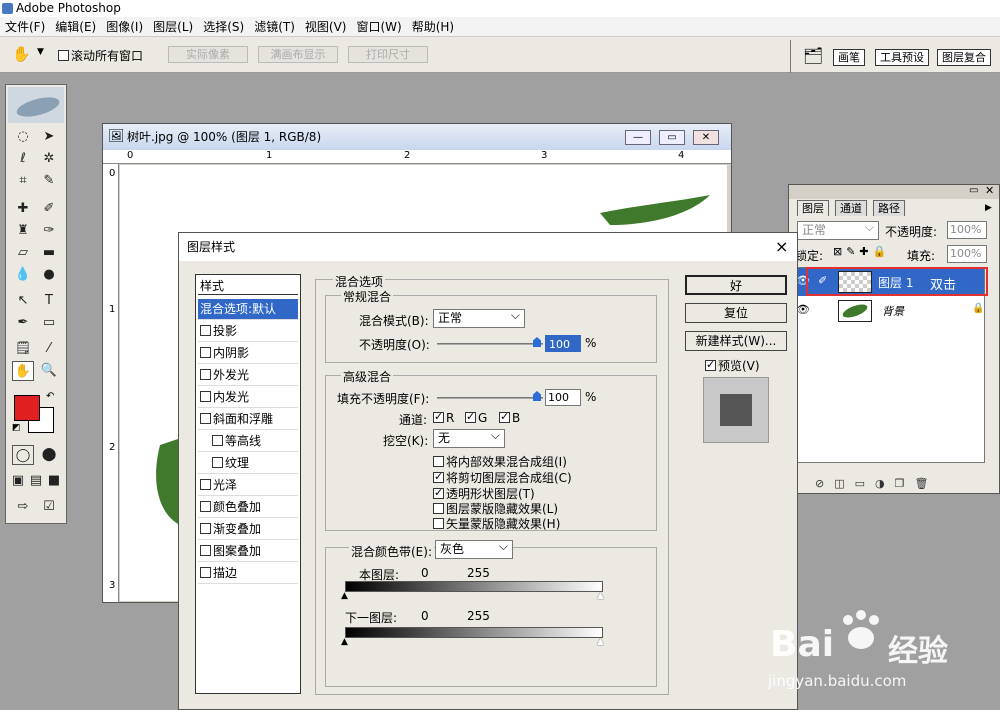 The width and height of the screenshot is (1000, 710). I want to click on channel-r-checkbox, so click(438, 416).